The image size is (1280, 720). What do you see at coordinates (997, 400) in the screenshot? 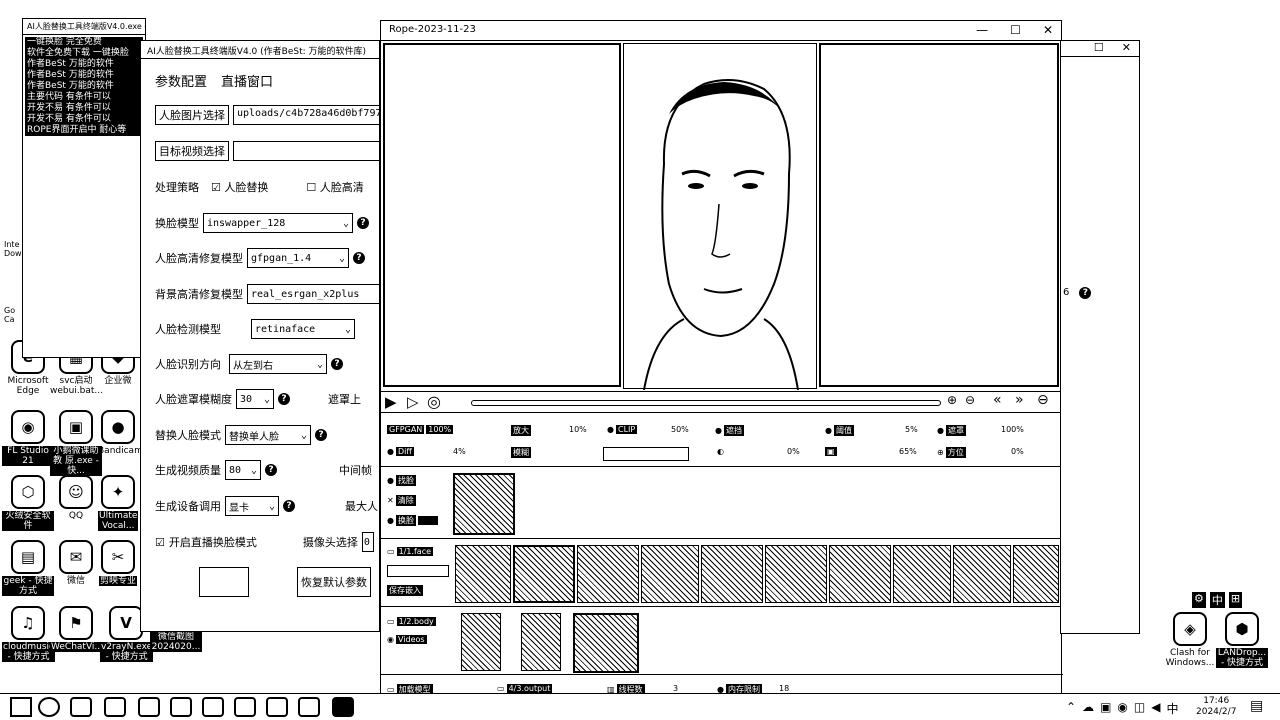
I see `prev-frame-icon: «` at bounding box center [997, 400].